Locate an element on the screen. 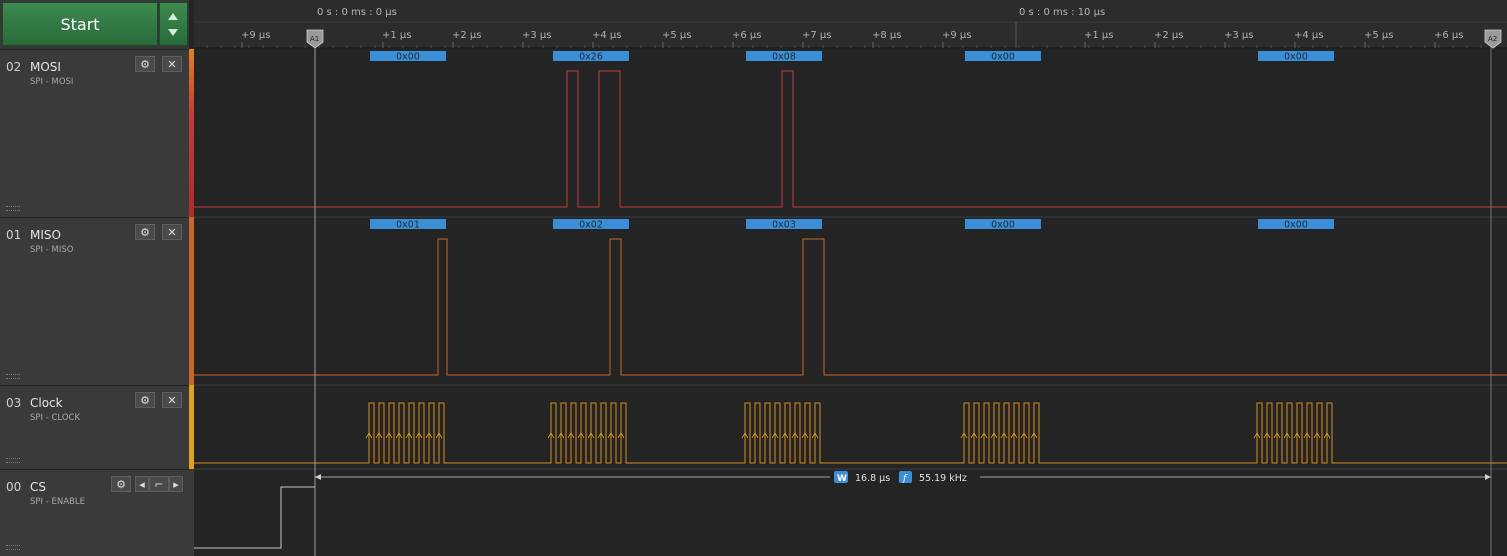 This screenshot has width=1507, height=556. origin2-time-label: 0 s : 0 ms : 10 μs is located at coordinates (1062, 12).